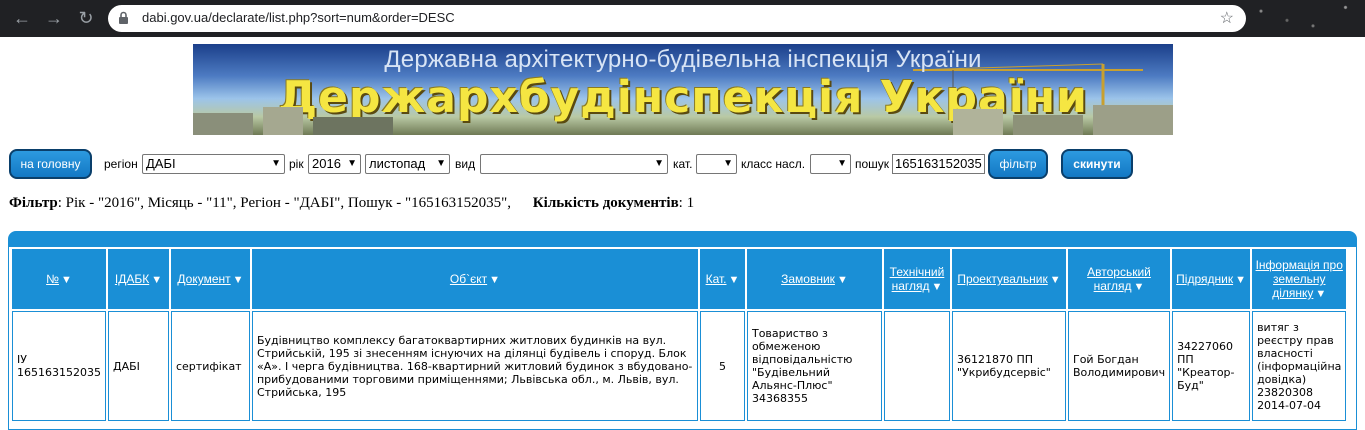 This screenshot has height=430, width=1365. I want to click on year-select: 2016 ▼, so click(334, 164).